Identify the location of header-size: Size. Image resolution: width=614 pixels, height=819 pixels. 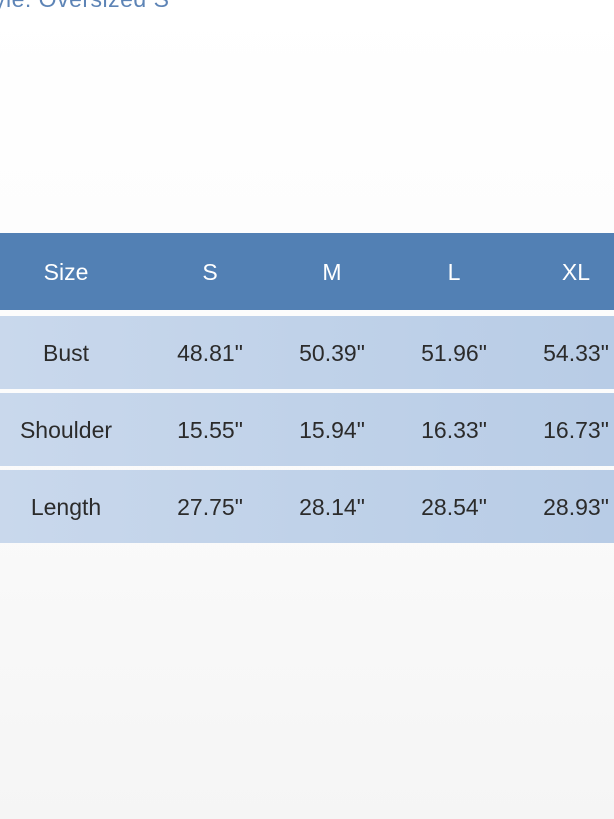
(66, 271).